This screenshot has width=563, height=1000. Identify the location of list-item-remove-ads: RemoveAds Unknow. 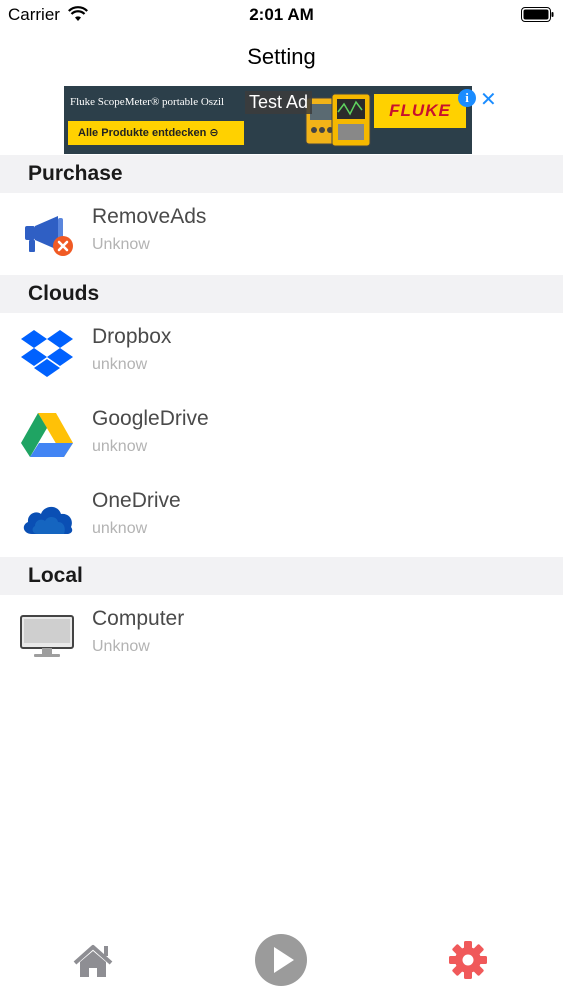
(281, 234).